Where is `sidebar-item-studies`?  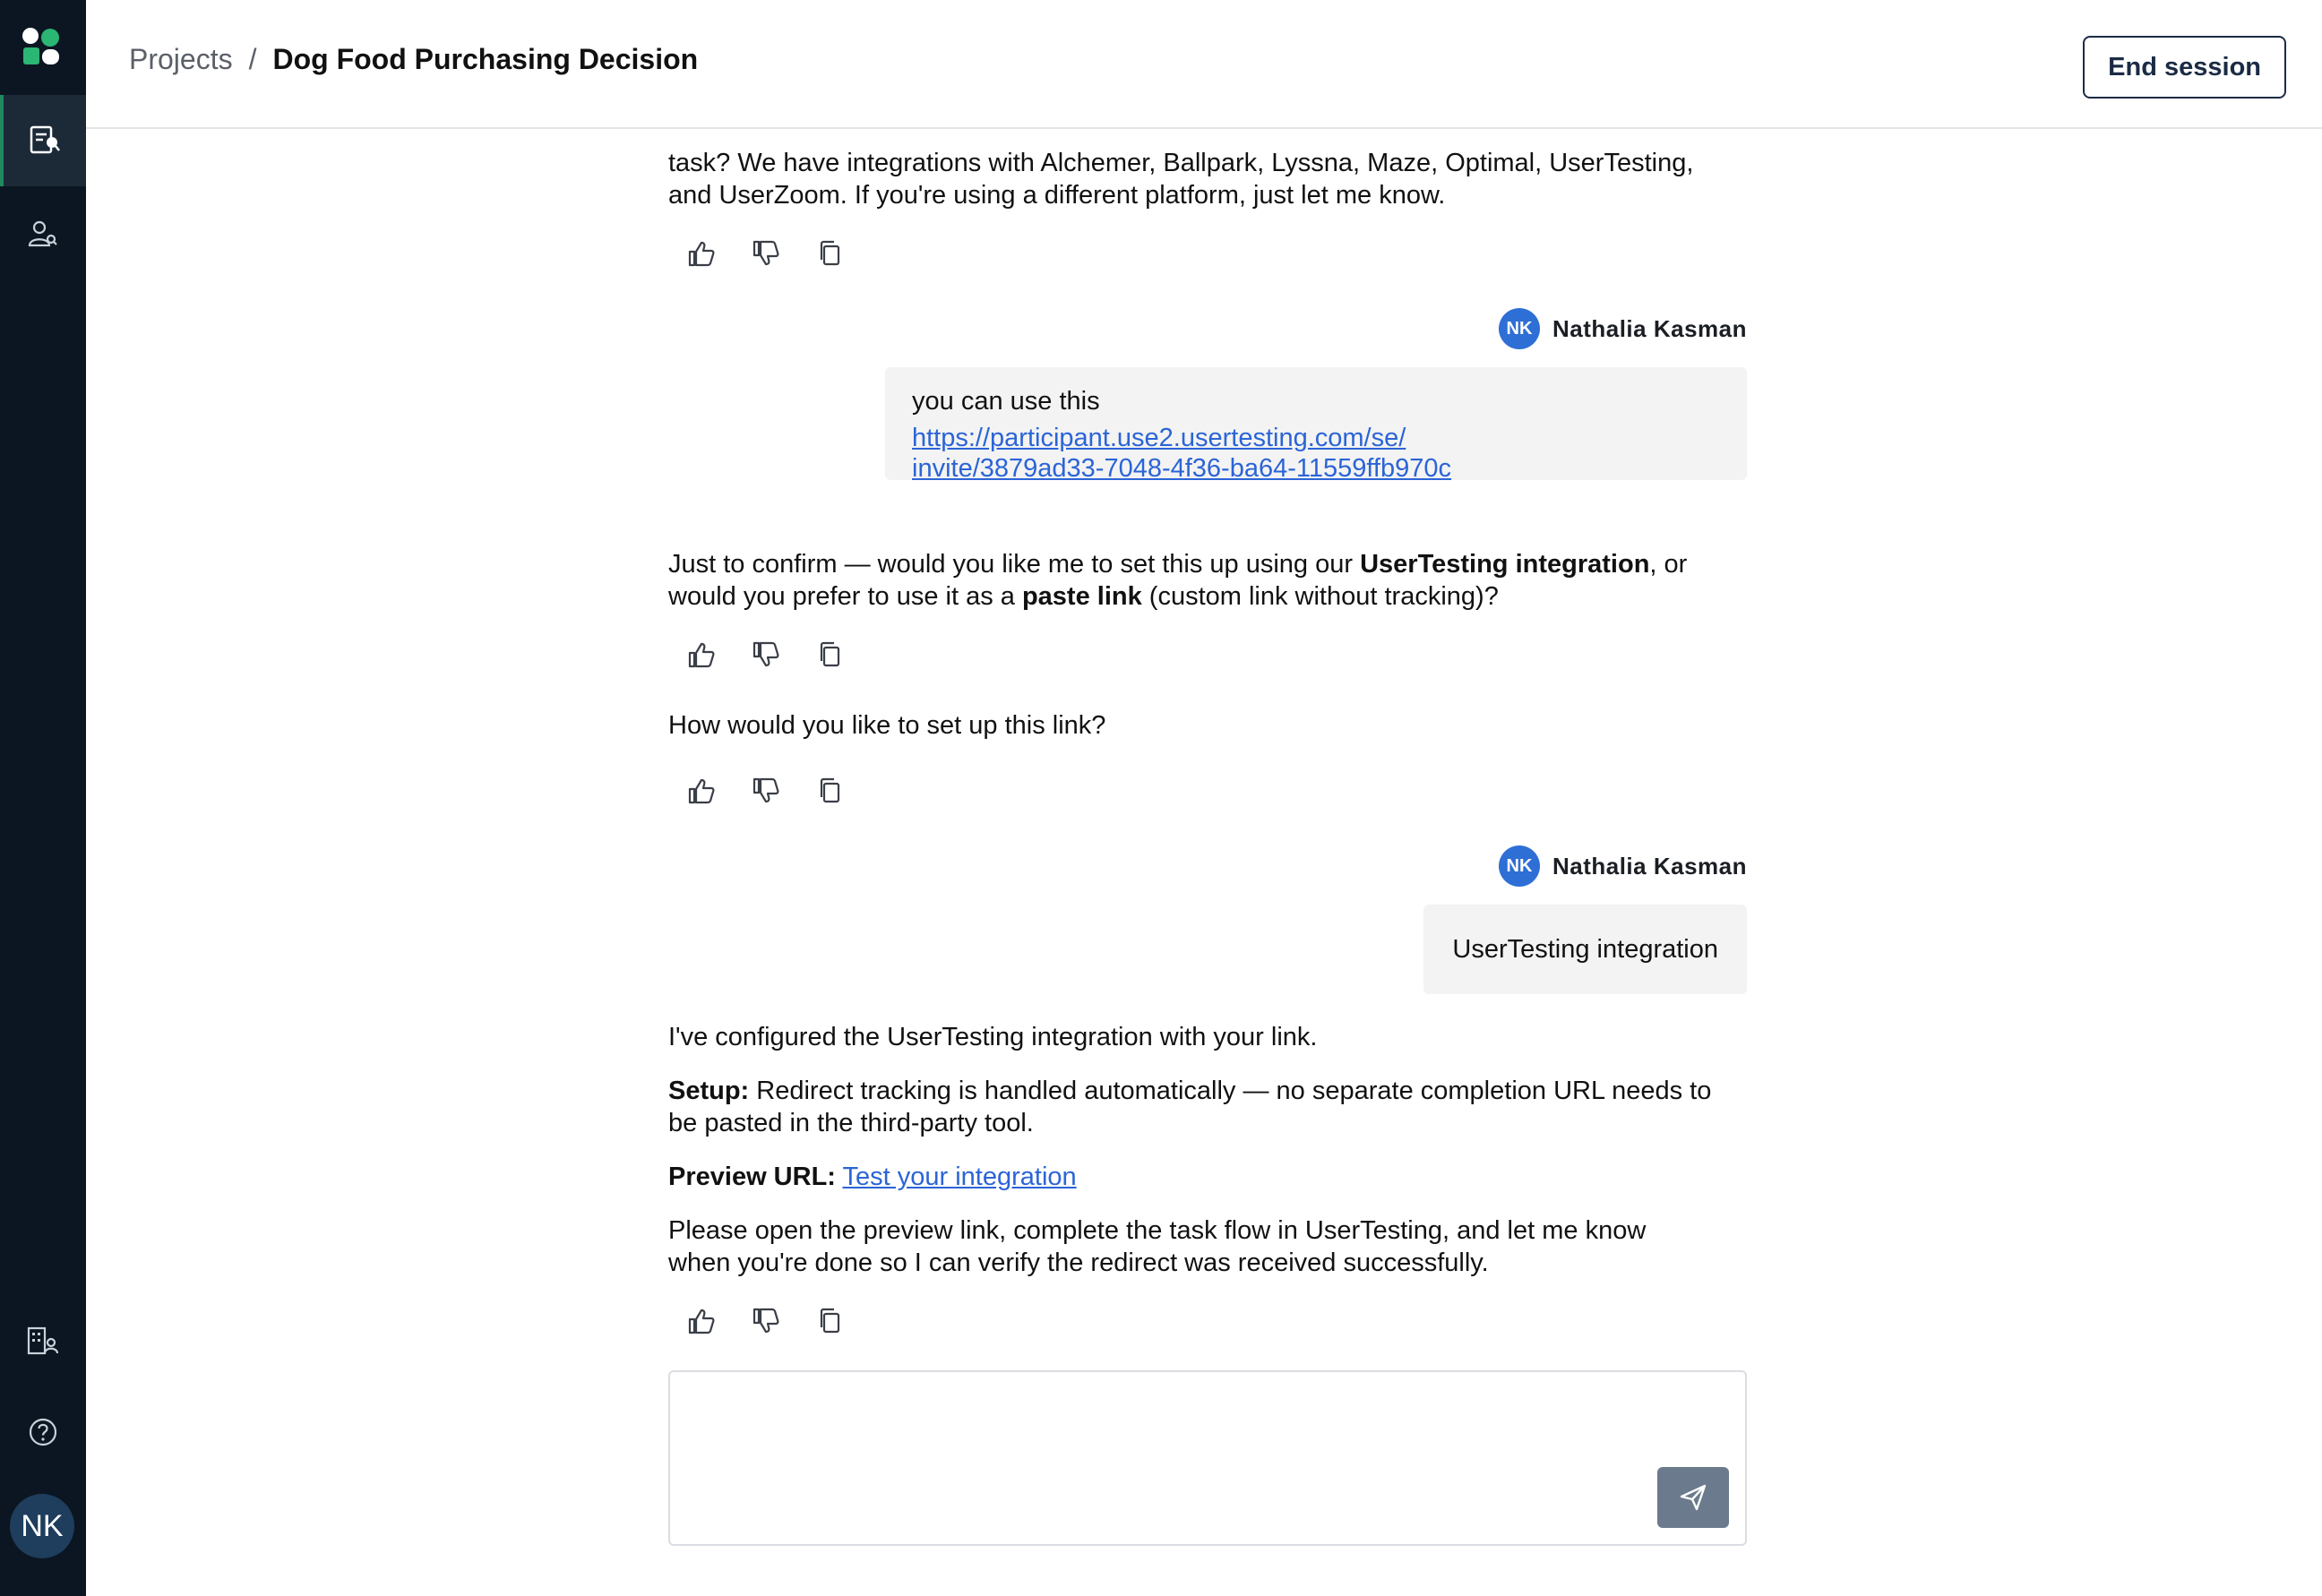 sidebar-item-studies is located at coordinates (43, 141).